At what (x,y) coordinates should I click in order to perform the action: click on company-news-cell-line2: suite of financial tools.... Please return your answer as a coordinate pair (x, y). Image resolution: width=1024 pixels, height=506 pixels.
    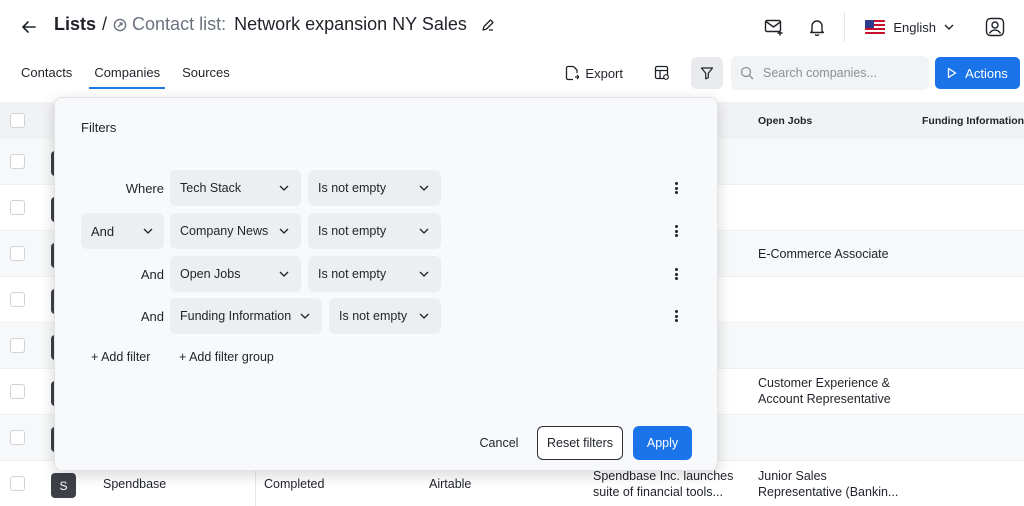
    Looking at the image, I should click on (658, 492).